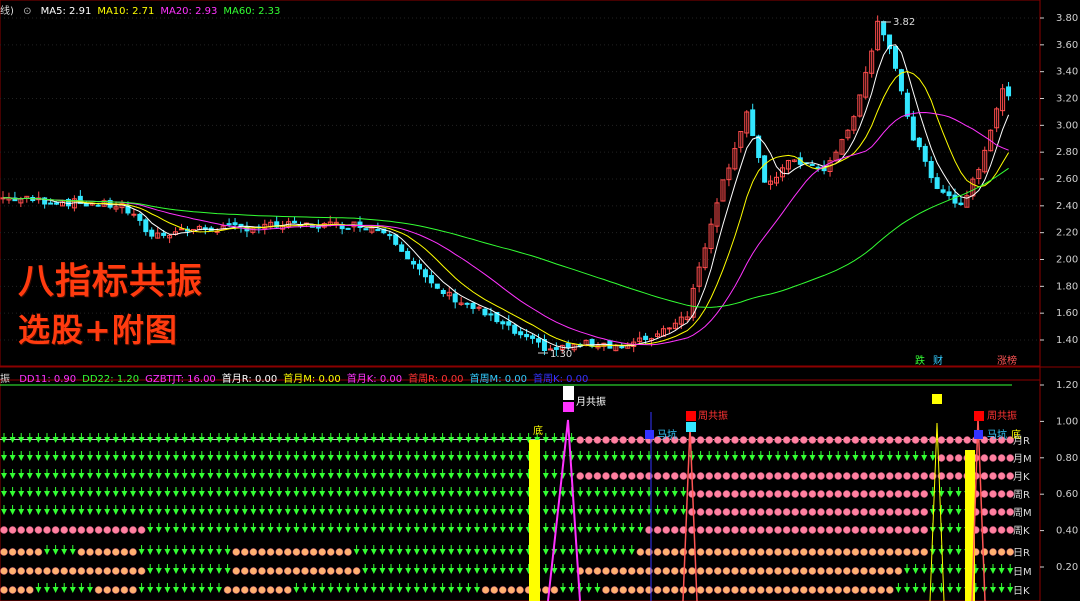  What do you see at coordinates (1067, 313) in the screenshot?
I see `price-tick-label: 1.60` at bounding box center [1067, 313].